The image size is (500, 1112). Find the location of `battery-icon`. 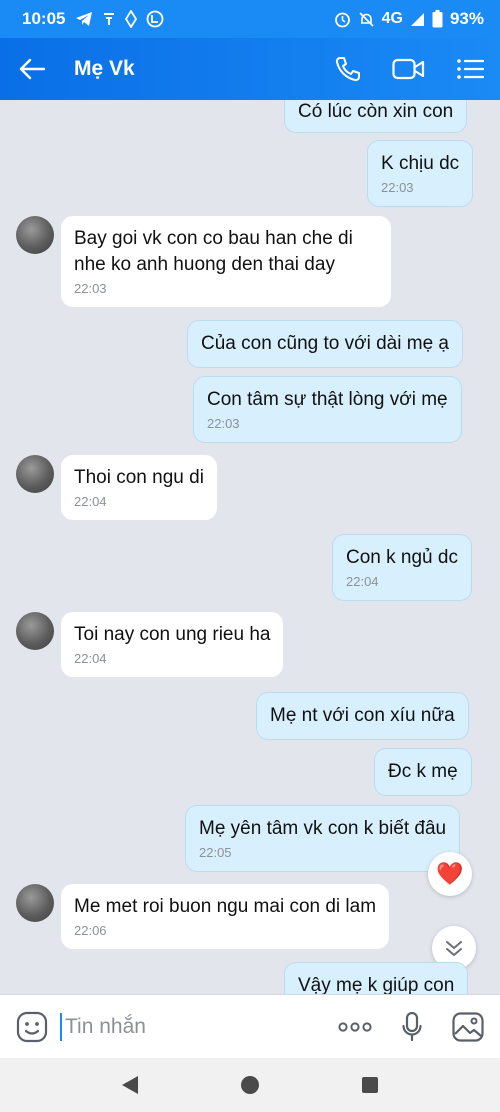

battery-icon is located at coordinates (437, 19).